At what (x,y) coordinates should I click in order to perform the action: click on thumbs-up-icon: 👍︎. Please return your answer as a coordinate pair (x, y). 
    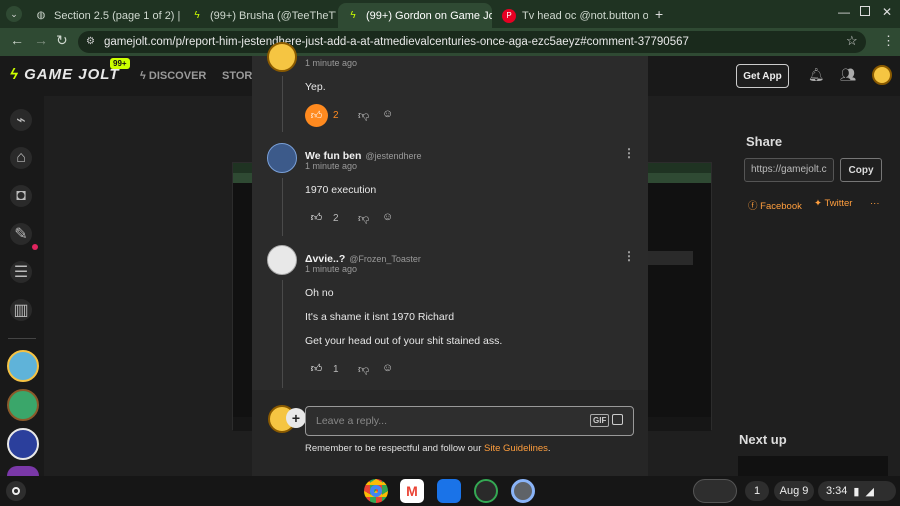
    Looking at the image, I should click on (316, 218).